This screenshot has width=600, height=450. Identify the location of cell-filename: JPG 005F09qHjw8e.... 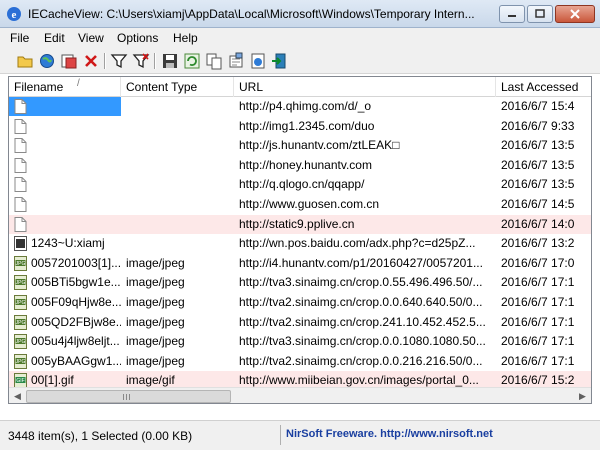
(65, 302).